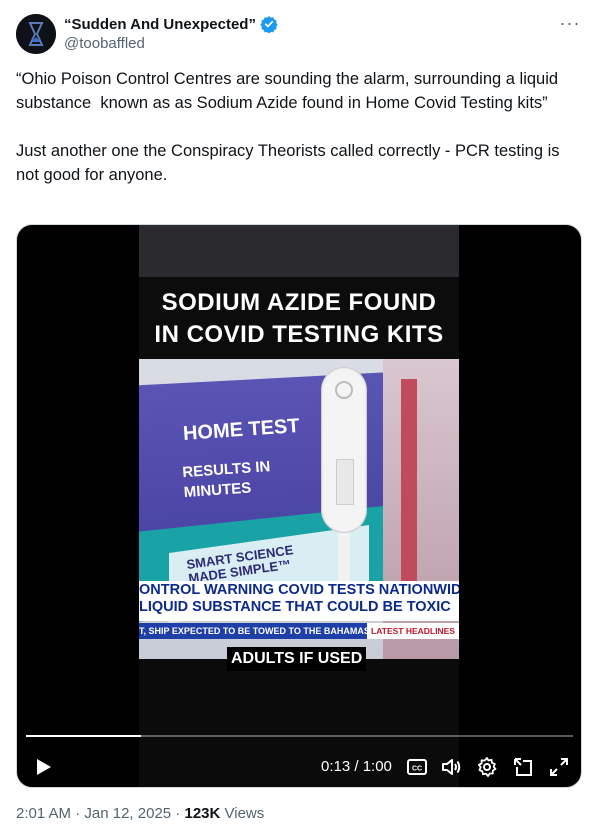 This screenshot has height=836, width=602. What do you see at coordinates (344, 390) in the screenshot?
I see `test-device-logo` at bounding box center [344, 390].